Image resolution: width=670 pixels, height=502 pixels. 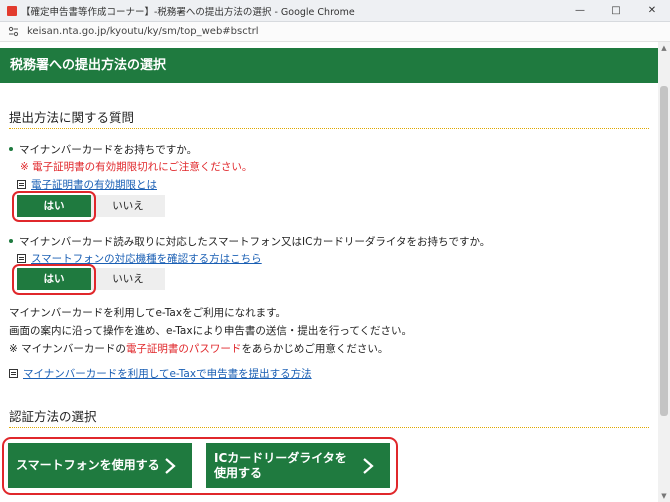 What do you see at coordinates (12, 10) in the screenshot?
I see `app-icon` at bounding box center [12, 10].